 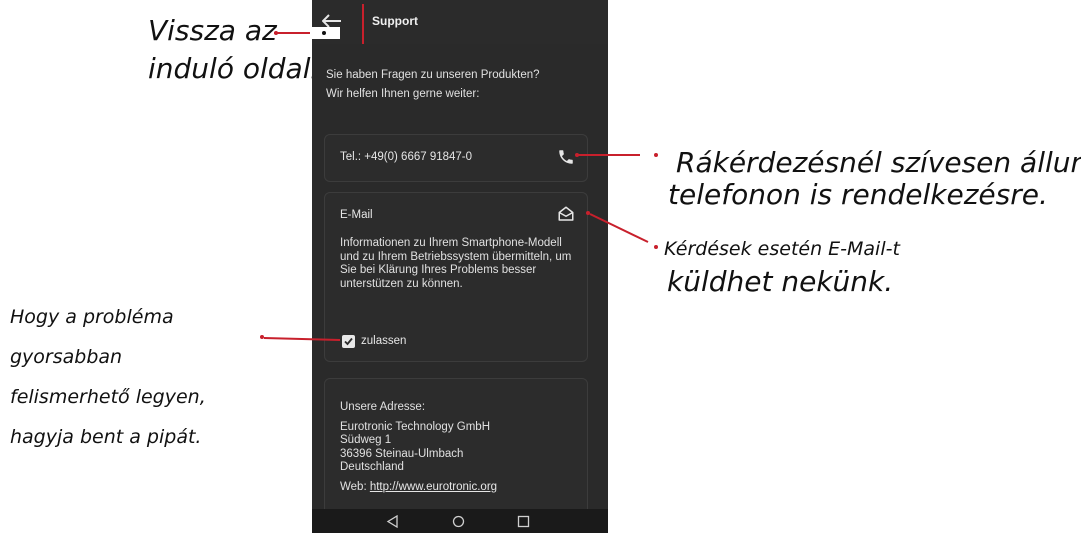 I want to click on check-icon, so click(x=348, y=341).